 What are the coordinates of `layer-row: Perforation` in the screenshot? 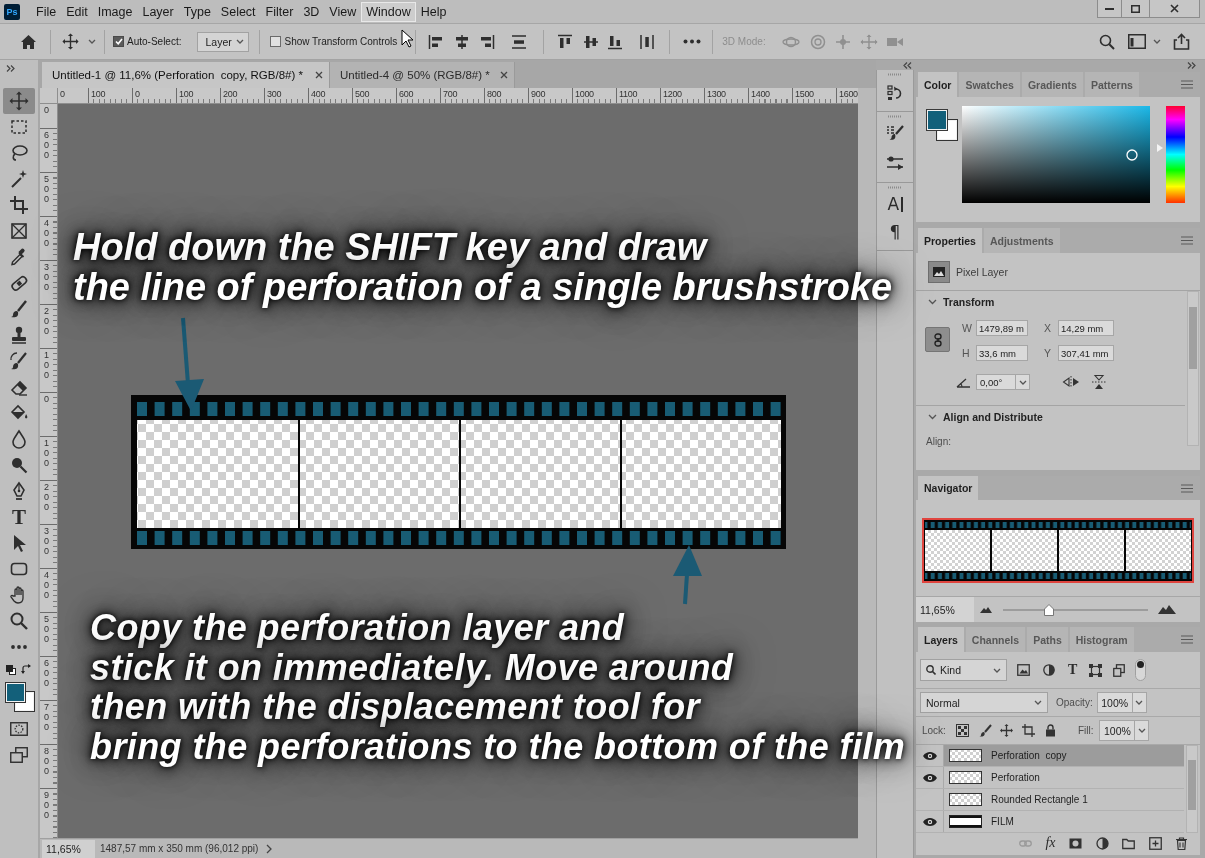 It's located at (1050, 778).